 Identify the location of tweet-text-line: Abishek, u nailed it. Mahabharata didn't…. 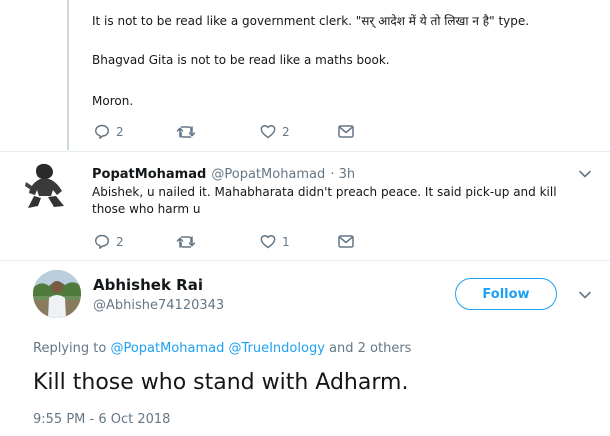
(324, 192).